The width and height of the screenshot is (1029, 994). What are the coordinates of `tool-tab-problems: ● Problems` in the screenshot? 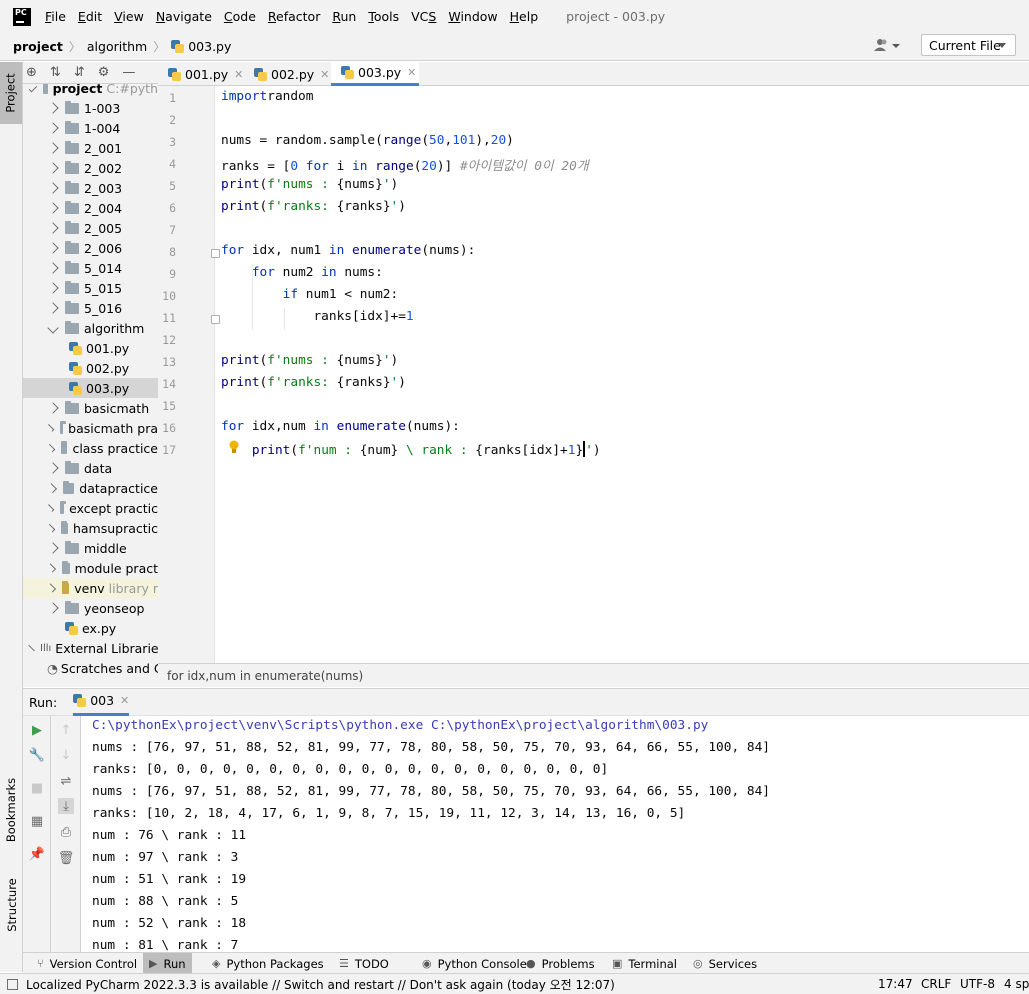 It's located at (560, 963).